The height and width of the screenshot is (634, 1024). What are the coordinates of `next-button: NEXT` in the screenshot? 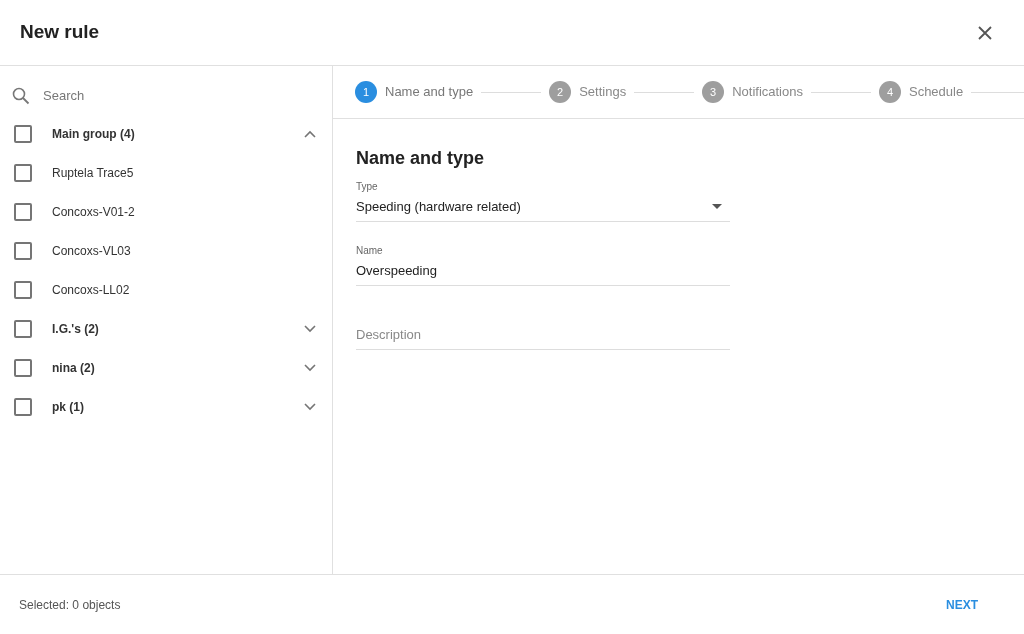 It's located at (962, 604).